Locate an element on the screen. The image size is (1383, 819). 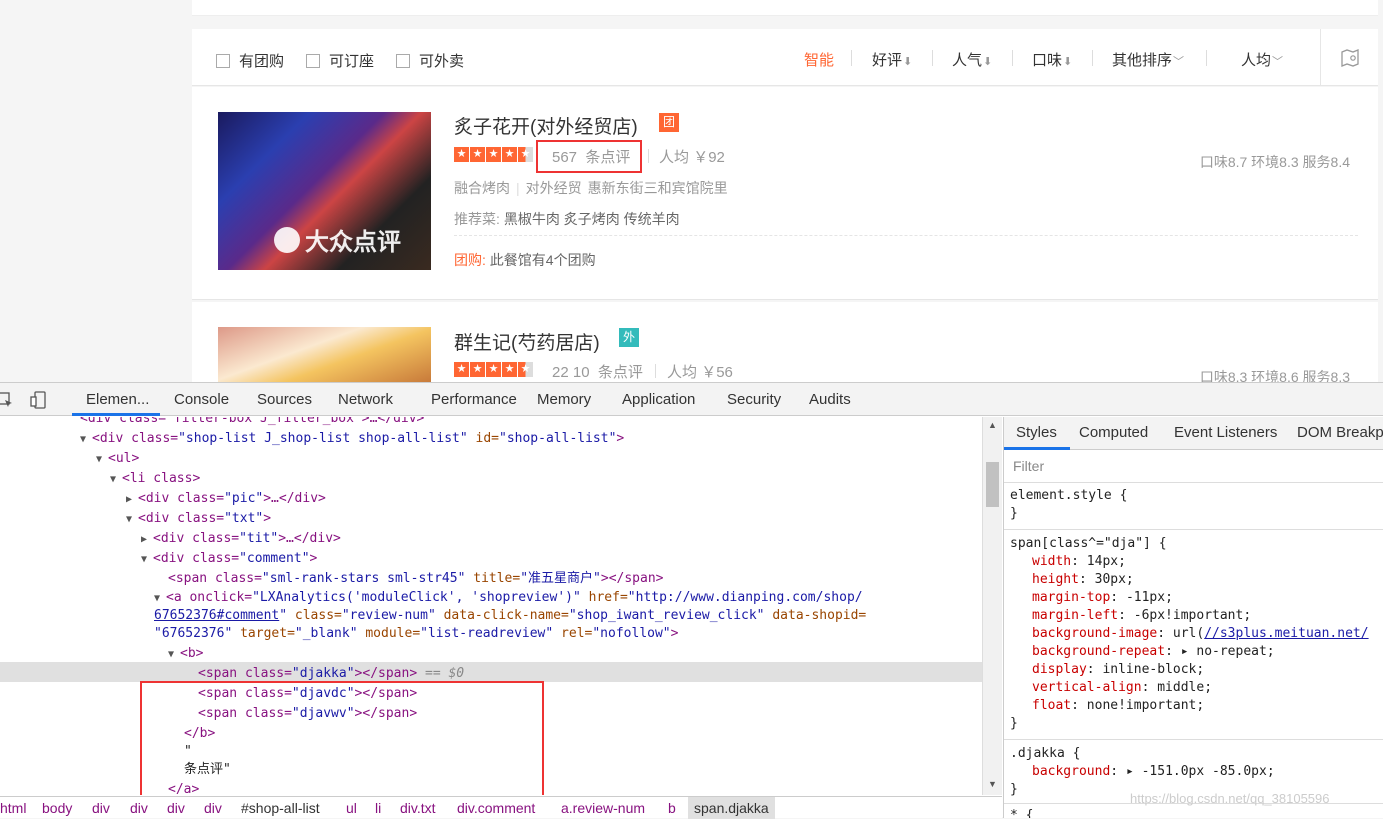
elements-scrollbar: ▲ ▼ is located at coordinates (992, 606).